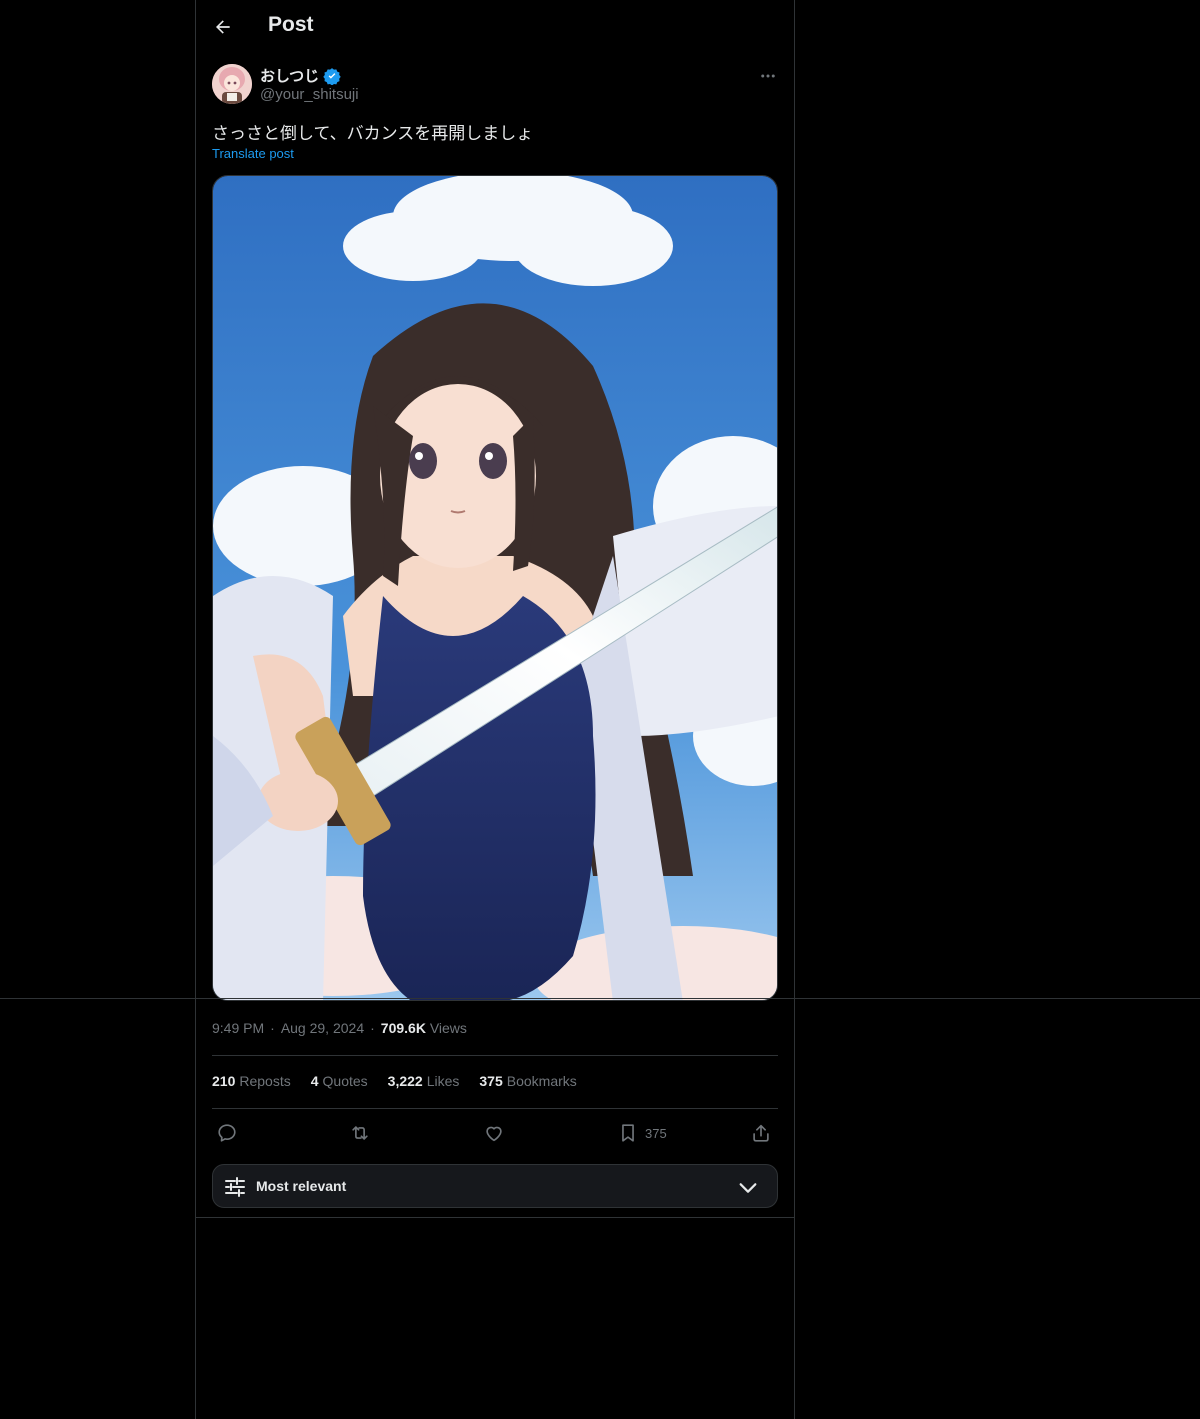  What do you see at coordinates (495, 1186) in the screenshot?
I see `sort-replies-dropdown: Most relevant` at bounding box center [495, 1186].